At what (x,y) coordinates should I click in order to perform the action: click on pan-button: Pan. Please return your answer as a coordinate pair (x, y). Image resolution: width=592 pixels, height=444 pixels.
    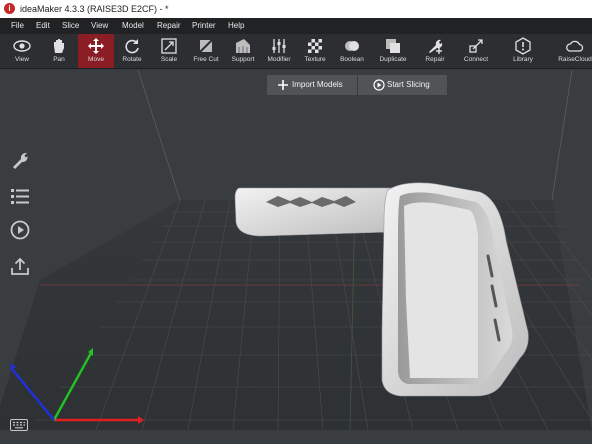
    Looking at the image, I should click on (59, 51).